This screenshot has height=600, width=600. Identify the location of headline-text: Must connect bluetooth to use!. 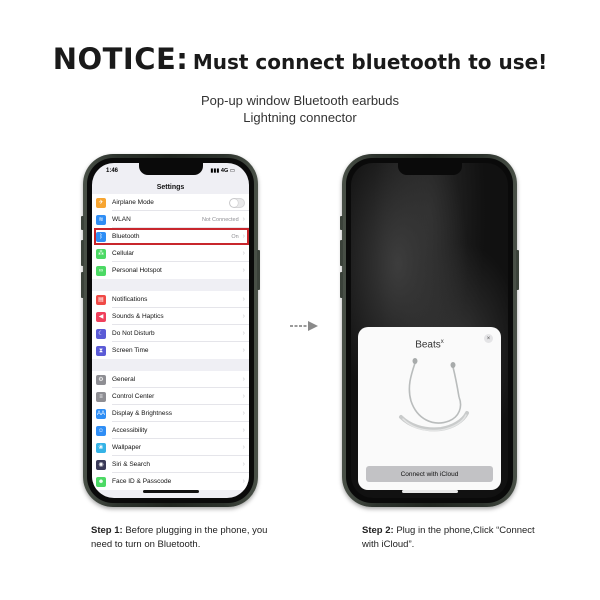
(370, 62).